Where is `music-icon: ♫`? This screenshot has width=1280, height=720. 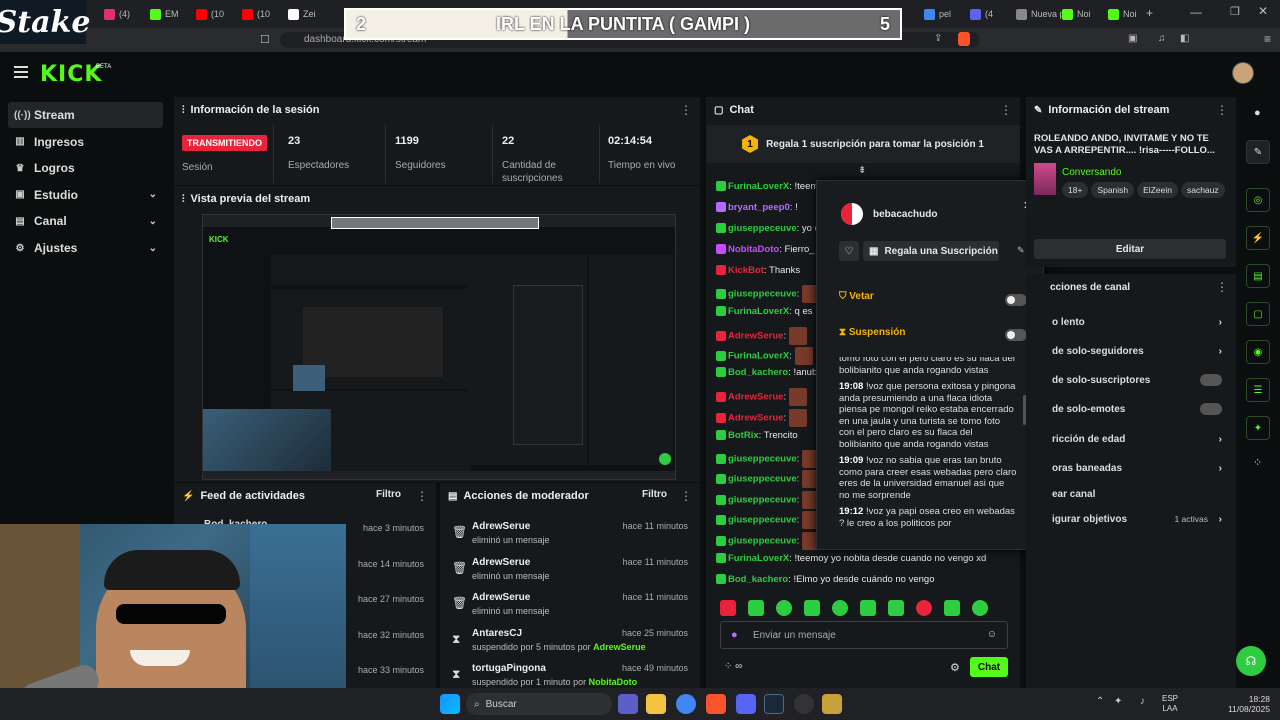 music-icon: ♫ is located at coordinates (1162, 38).